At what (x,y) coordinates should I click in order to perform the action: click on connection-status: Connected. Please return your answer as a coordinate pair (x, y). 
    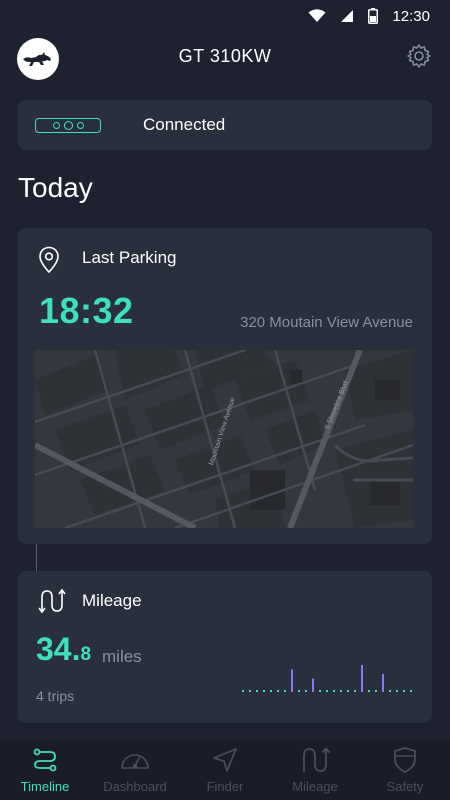
    Looking at the image, I should click on (184, 124).